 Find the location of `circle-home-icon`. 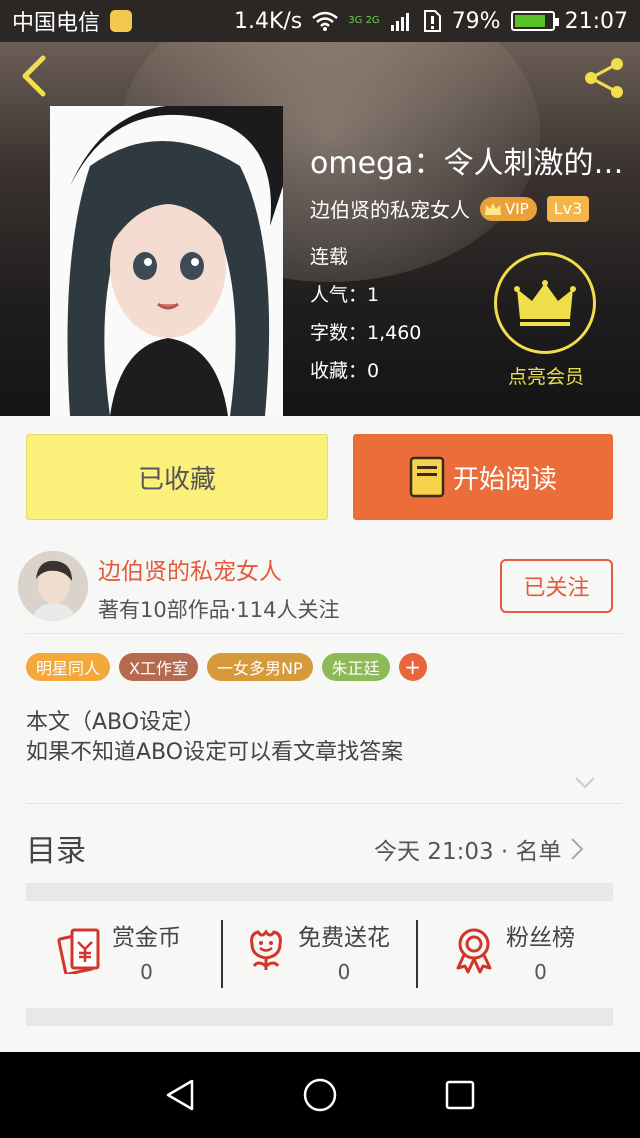

circle-home-icon is located at coordinates (320, 1095).